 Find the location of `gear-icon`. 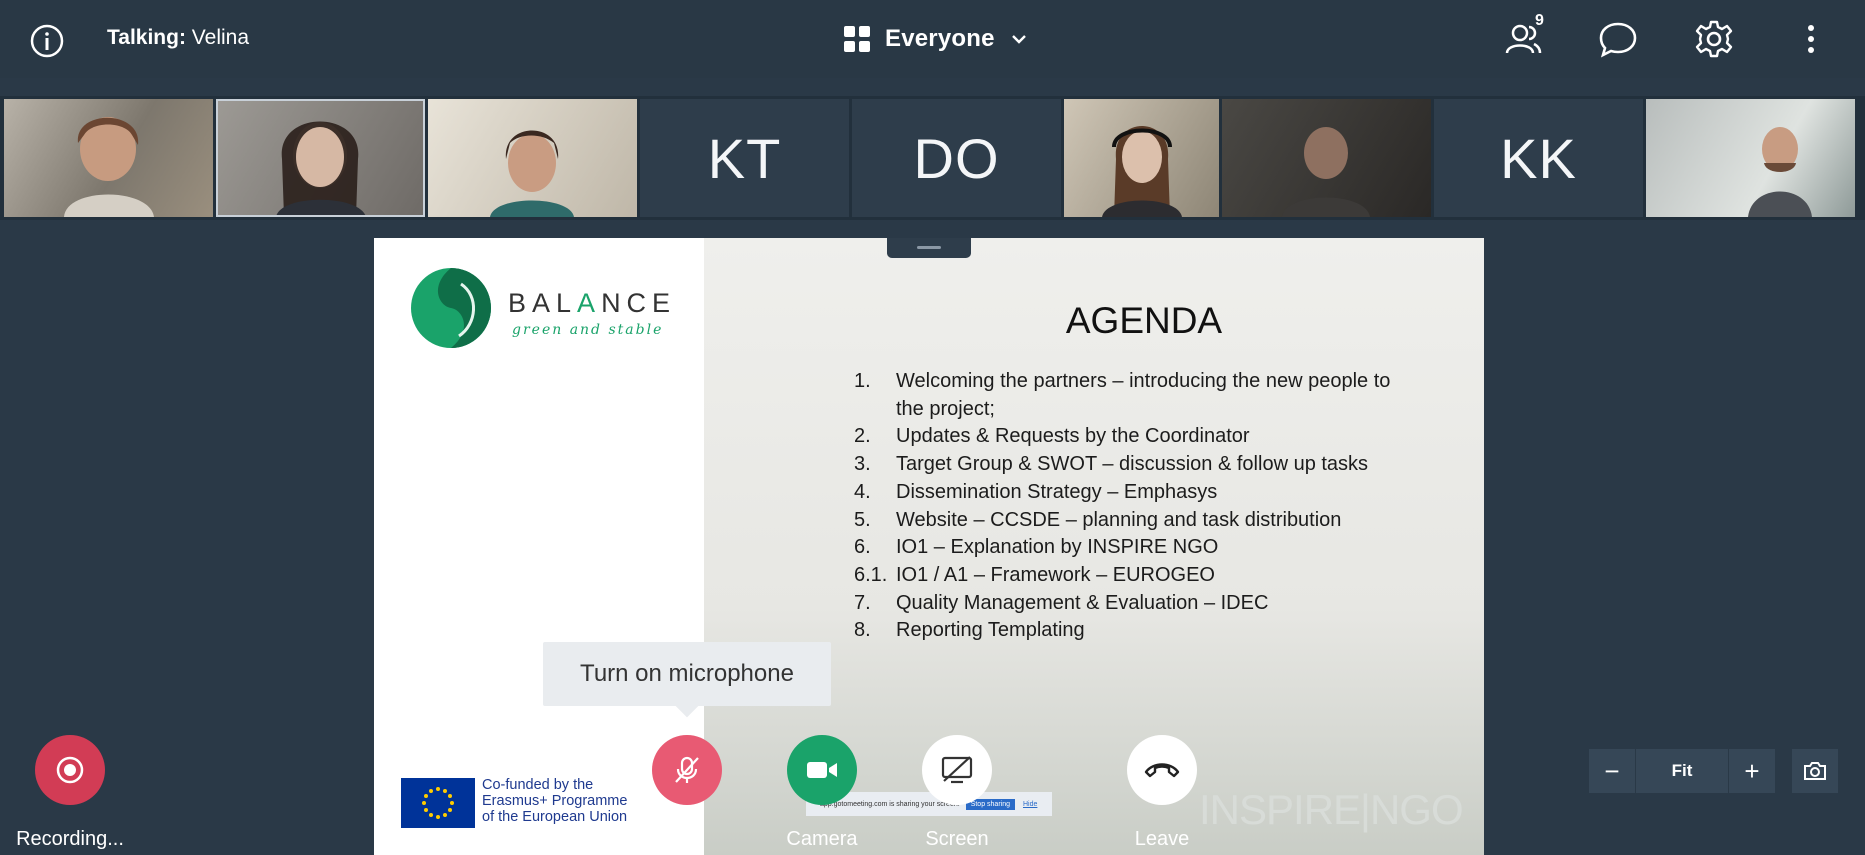

gear-icon is located at coordinates (1714, 39).